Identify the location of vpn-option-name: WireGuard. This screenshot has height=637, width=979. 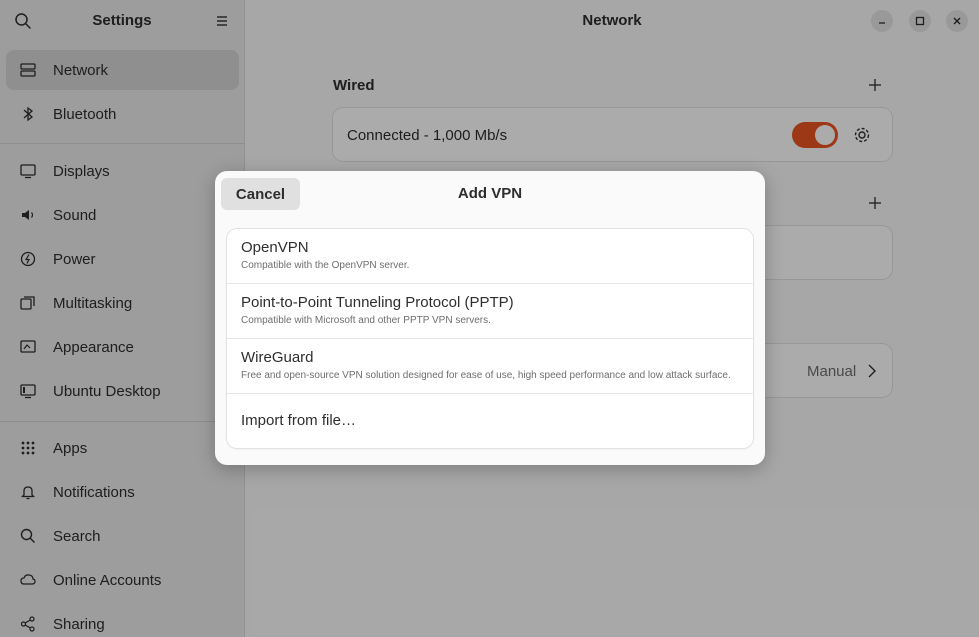
(277, 357).